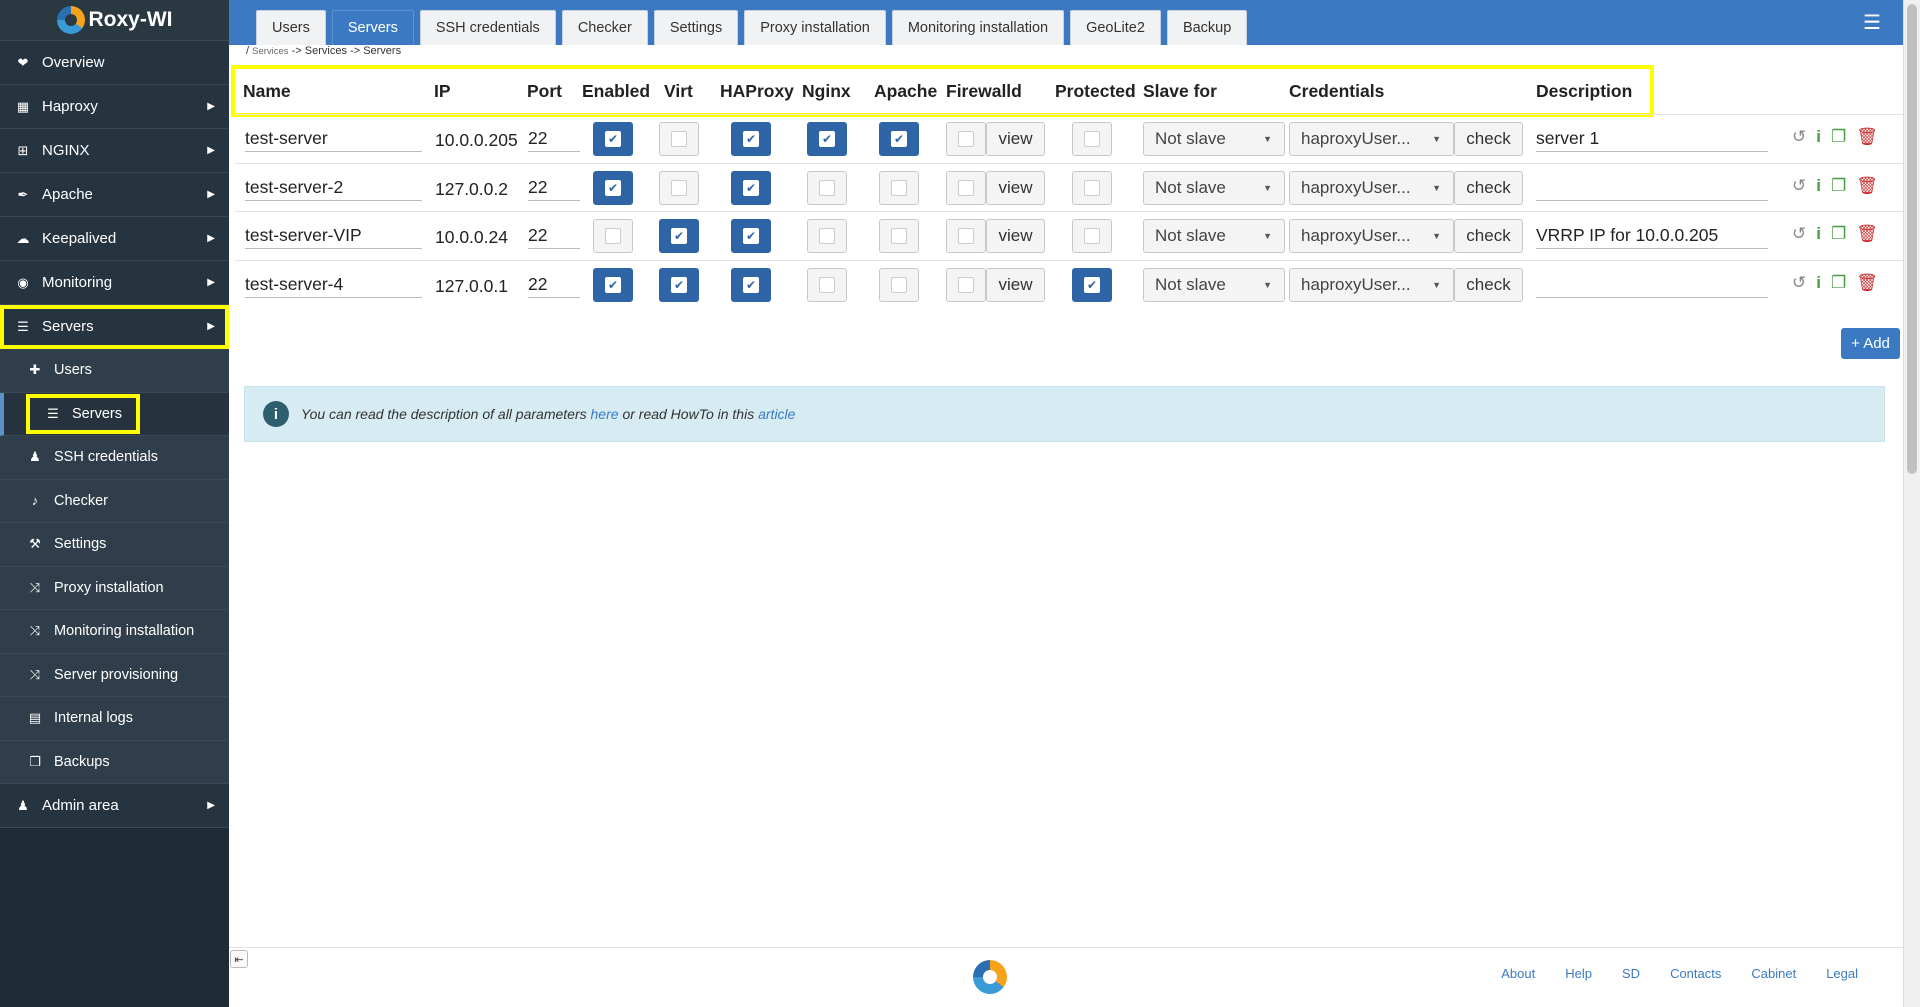 This screenshot has height=1007, width=1920. Describe the element at coordinates (333, 189) in the screenshot. I see `server-name-input: test-server-2` at that location.